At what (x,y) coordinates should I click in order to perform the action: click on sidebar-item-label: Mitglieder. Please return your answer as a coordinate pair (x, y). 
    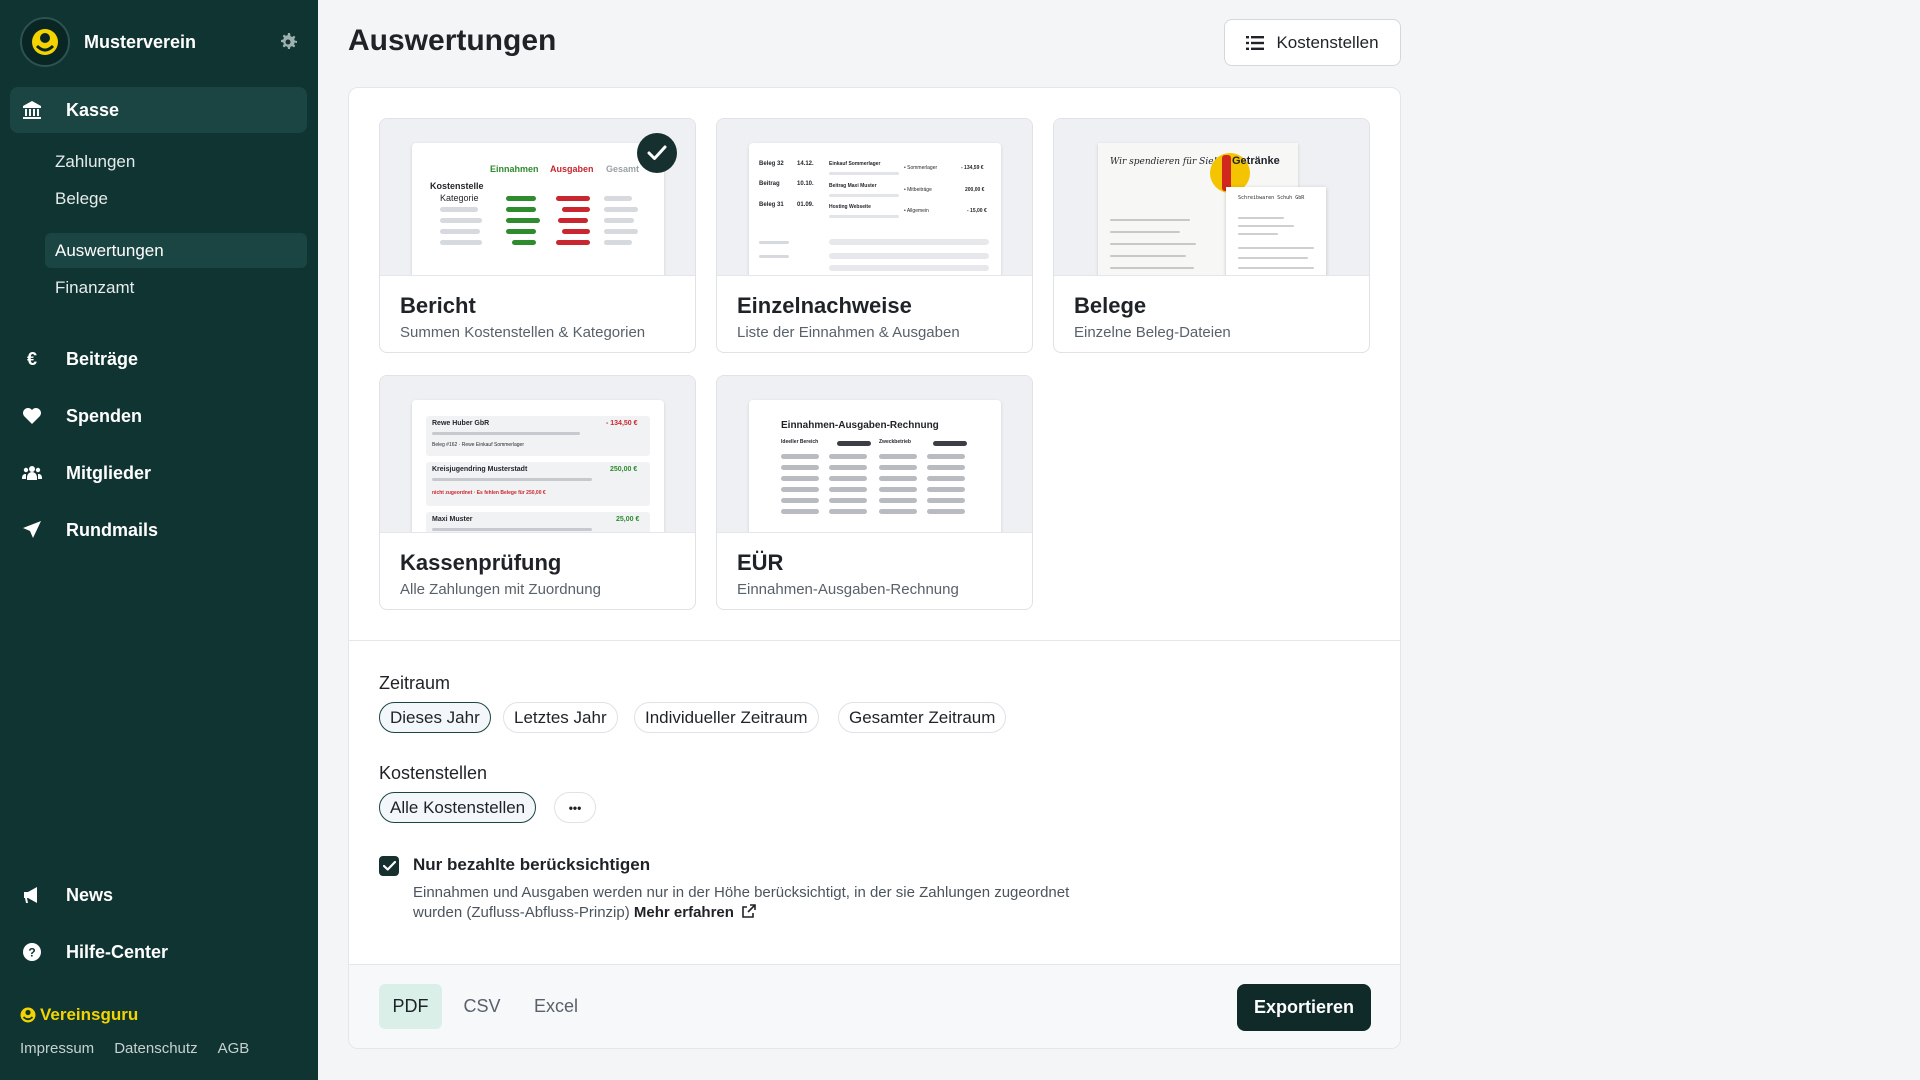
    Looking at the image, I should click on (109, 472).